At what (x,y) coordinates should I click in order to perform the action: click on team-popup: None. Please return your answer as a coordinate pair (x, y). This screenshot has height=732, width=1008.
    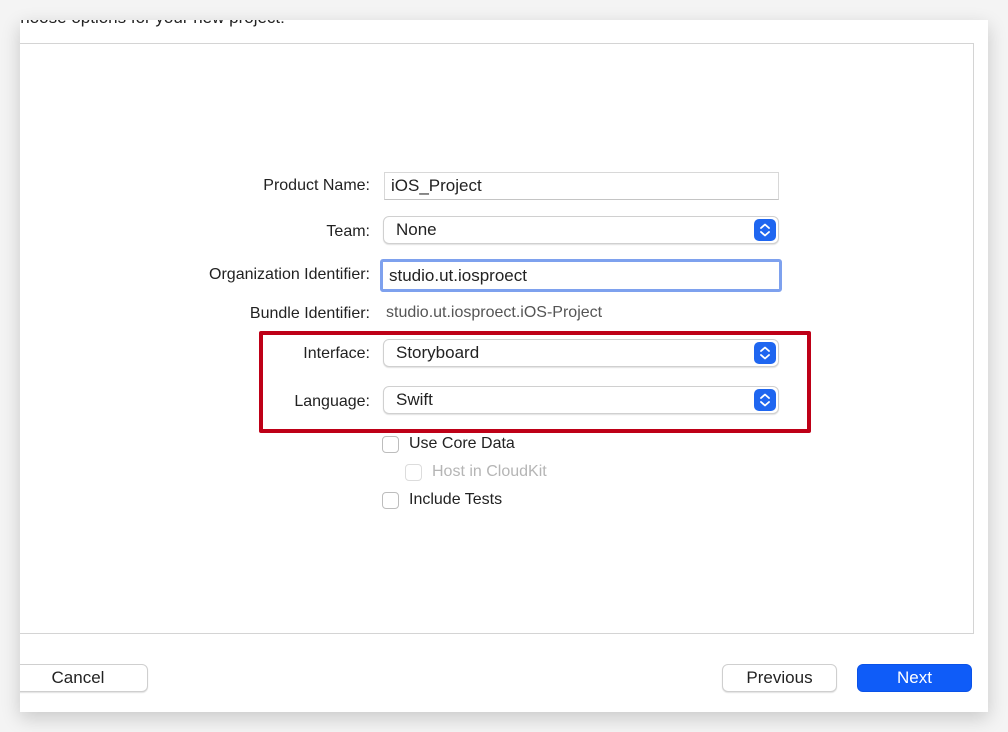
    Looking at the image, I should click on (581, 230).